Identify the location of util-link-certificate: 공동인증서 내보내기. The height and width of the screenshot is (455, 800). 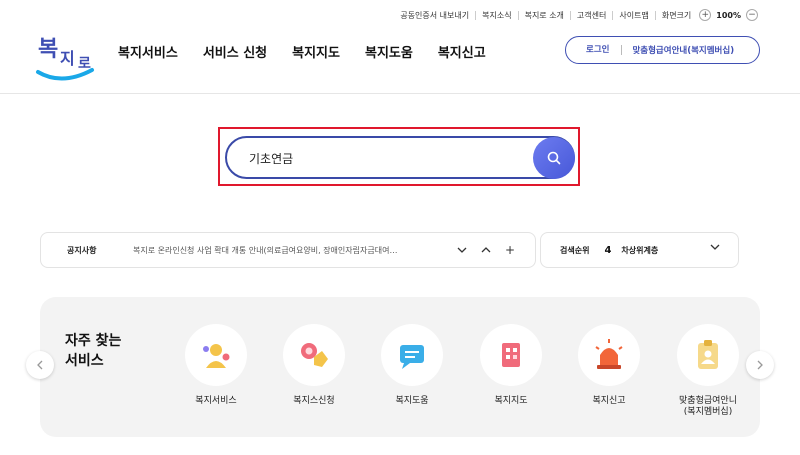
(435, 15).